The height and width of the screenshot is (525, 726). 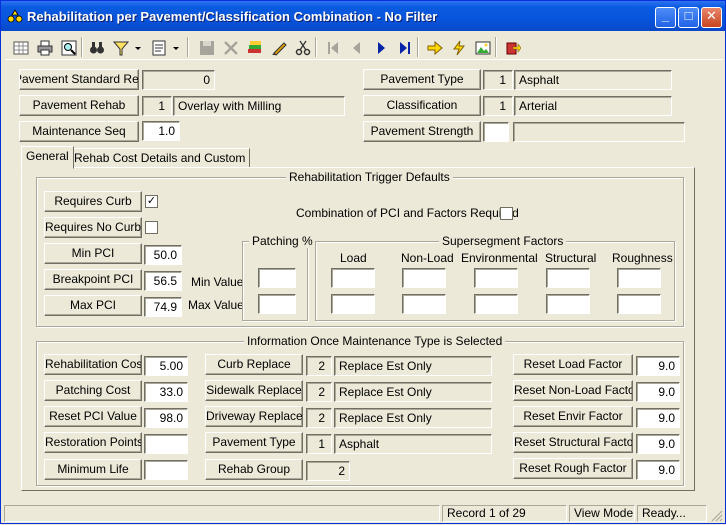 What do you see at coordinates (380, 47) in the screenshot?
I see `next-record-button` at bounding box center [380, 47].